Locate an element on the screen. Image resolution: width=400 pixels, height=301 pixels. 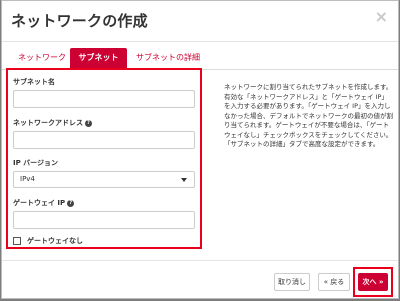
back-button: « 戻る is located at coordinates (334, 282).